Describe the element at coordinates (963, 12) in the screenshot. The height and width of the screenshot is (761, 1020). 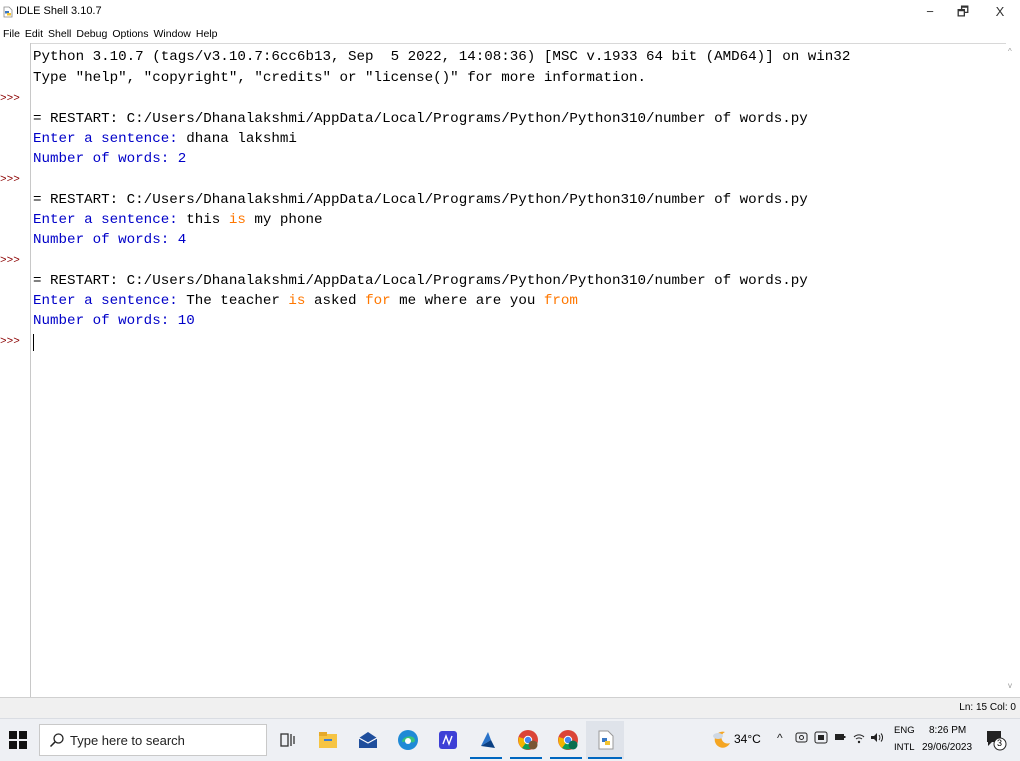
I see `restore-button: 🗗` at that location.